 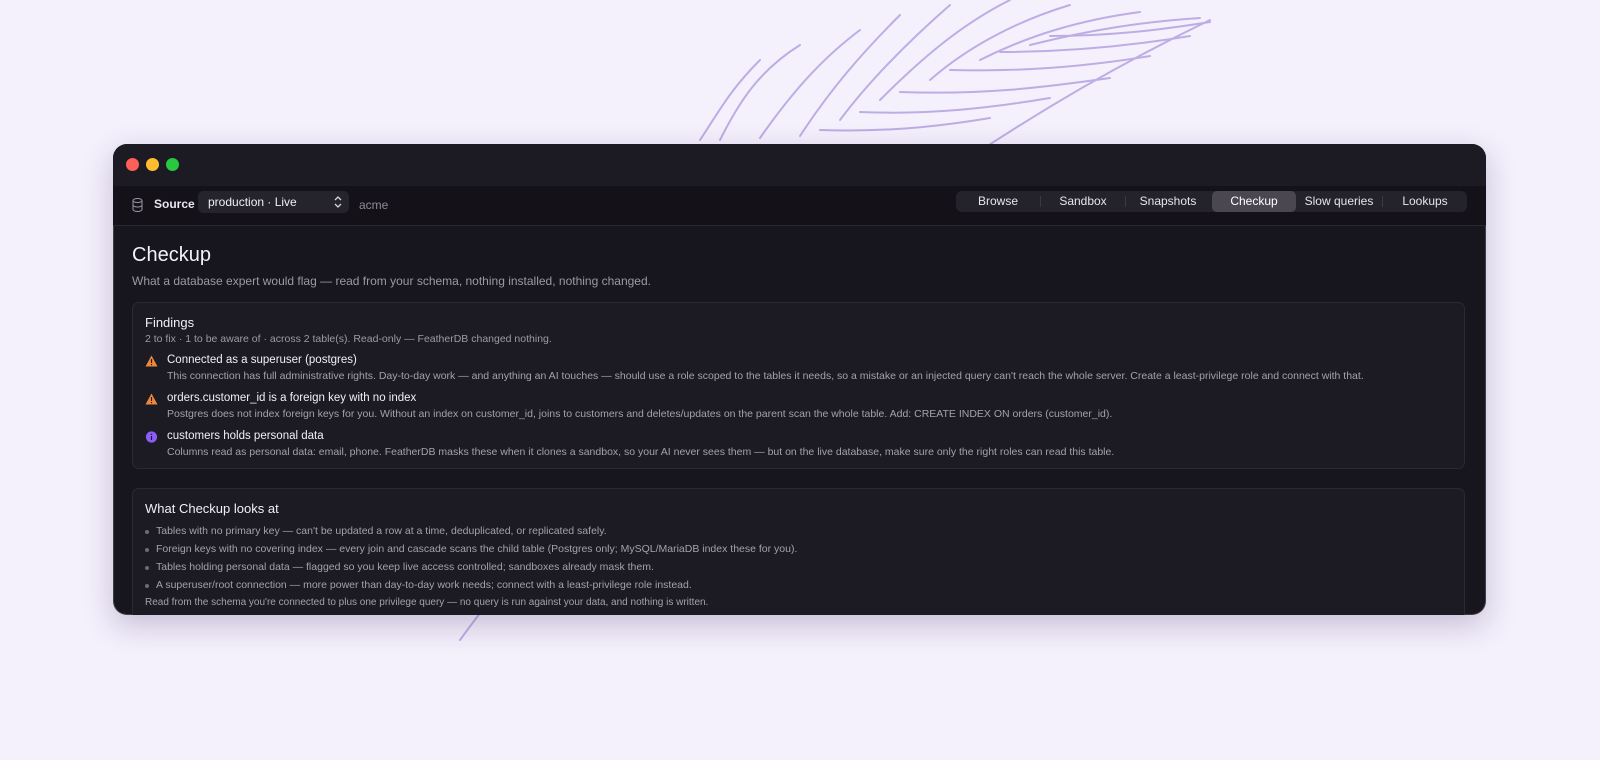 I want to click on findings-title: Findings, so click(x=170, y=322).